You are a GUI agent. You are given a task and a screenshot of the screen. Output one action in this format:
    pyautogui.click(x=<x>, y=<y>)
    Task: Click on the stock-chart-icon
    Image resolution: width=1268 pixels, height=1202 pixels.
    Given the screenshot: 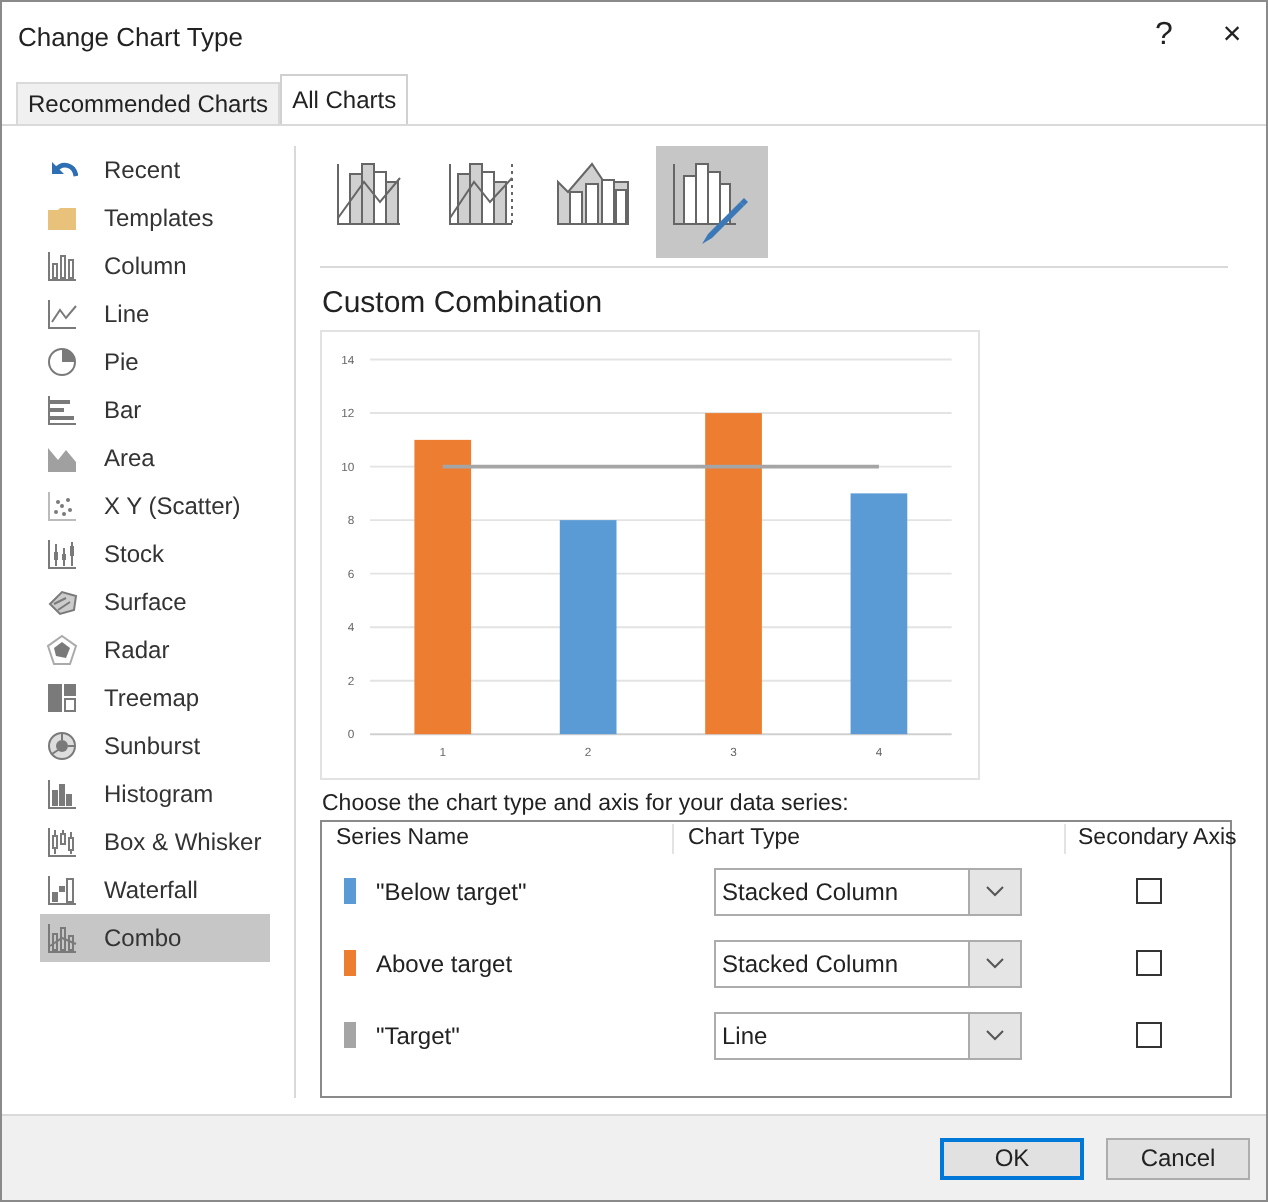 What is the action you would take?
    pyautogui.click(x=62, y=554)
    